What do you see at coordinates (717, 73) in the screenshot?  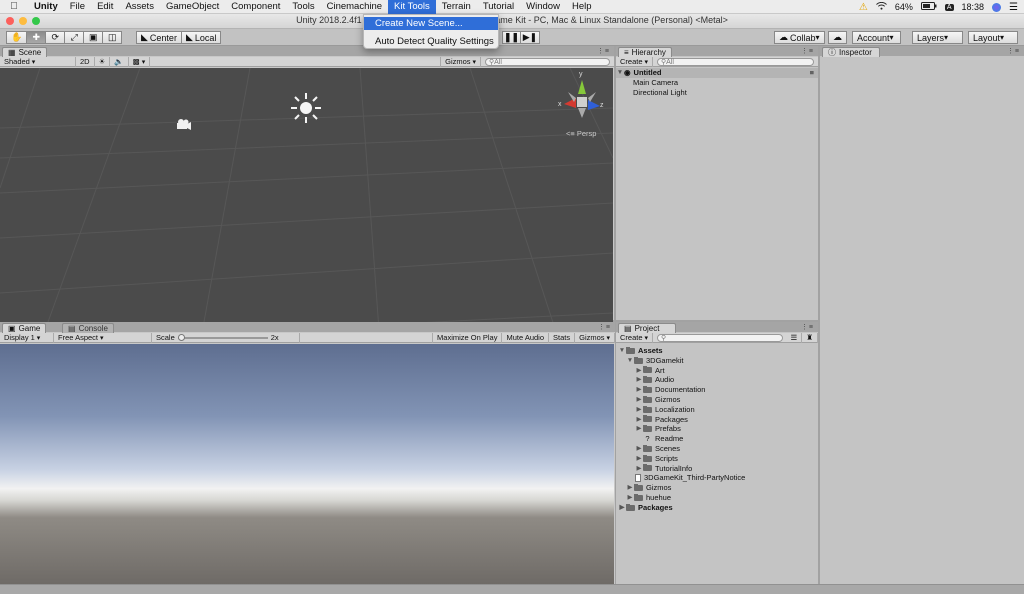 I see `scene-root-row: ▼ ◉ Untitled ≡` at bounding box center [717, 73].